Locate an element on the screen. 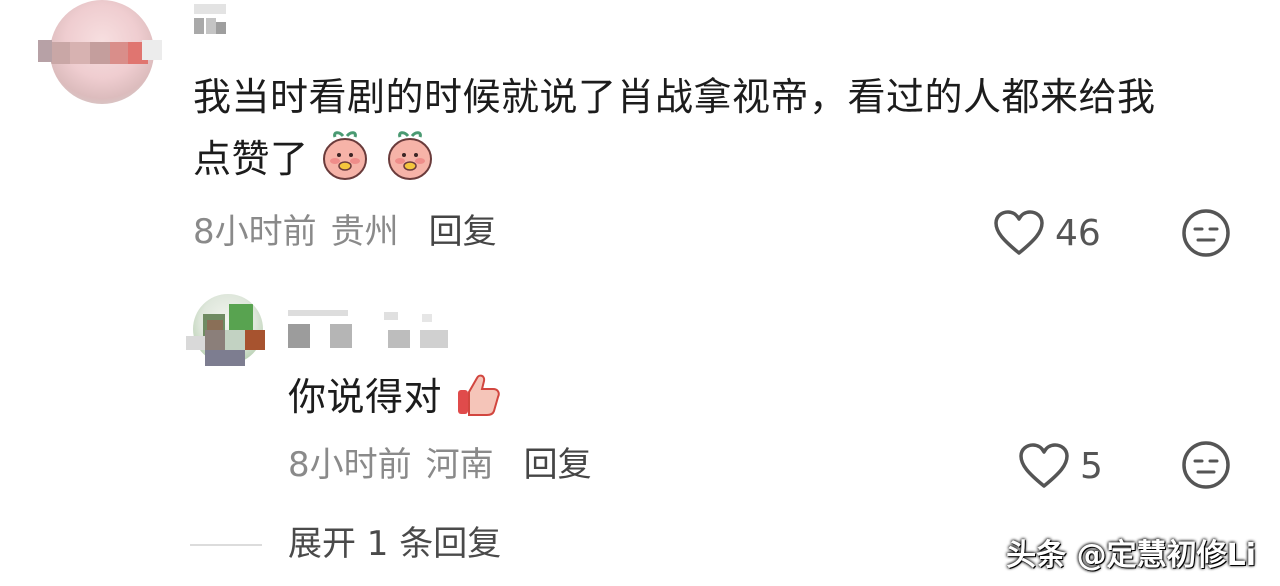 This screenshot has height=586, width=1280. comment-reply-button: 回复 is located at coordinates (463, 232).